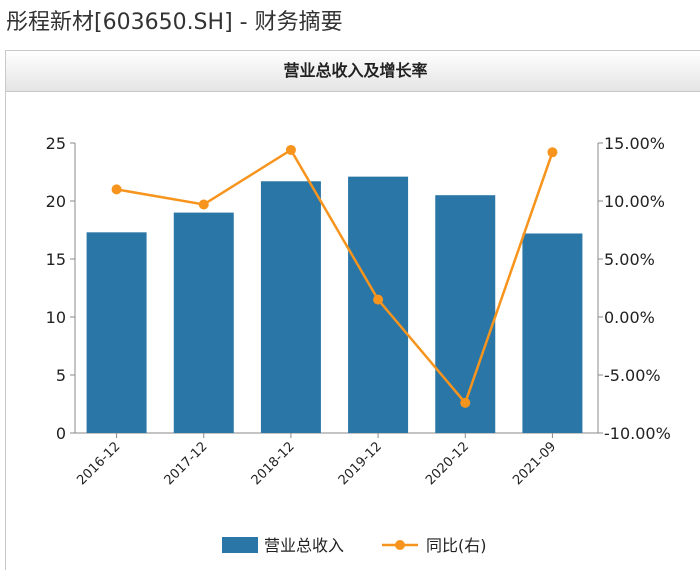 This screenshot has width=700, height=570. What do you see at coordinates (98, 463) in the screenshot?
I see `x-tick-label: 2016-12` at bounding box center [98, 463].